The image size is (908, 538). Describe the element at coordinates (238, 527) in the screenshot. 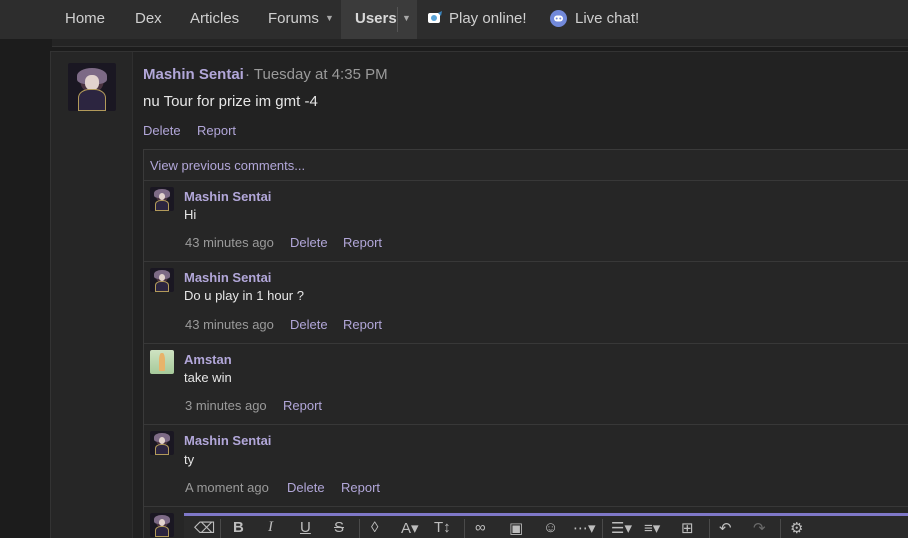

I see `bold-icon: B` at that location.